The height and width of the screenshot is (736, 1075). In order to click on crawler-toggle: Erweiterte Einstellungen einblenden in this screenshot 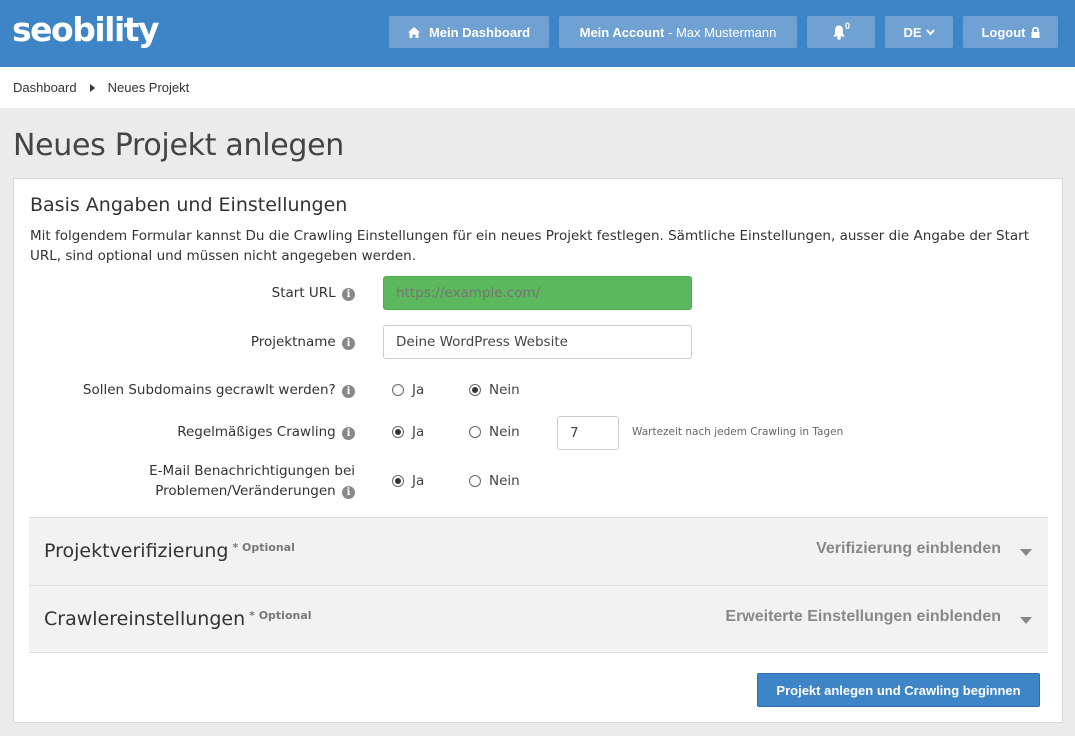, I will do `click(863, 617)`.